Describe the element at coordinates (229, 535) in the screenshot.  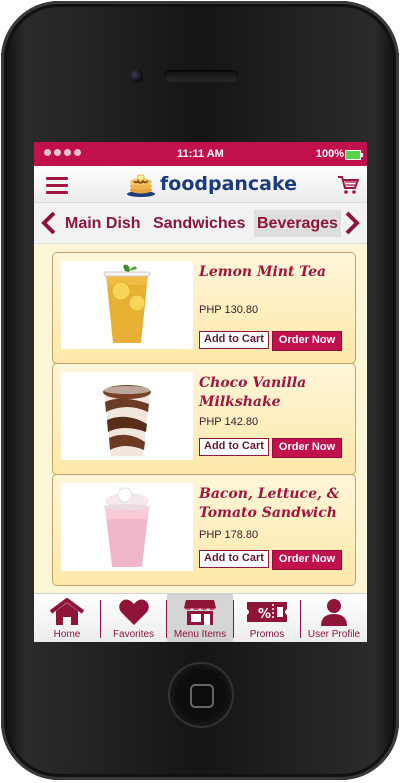
I see `product-price: PHP 178.80` at that location.